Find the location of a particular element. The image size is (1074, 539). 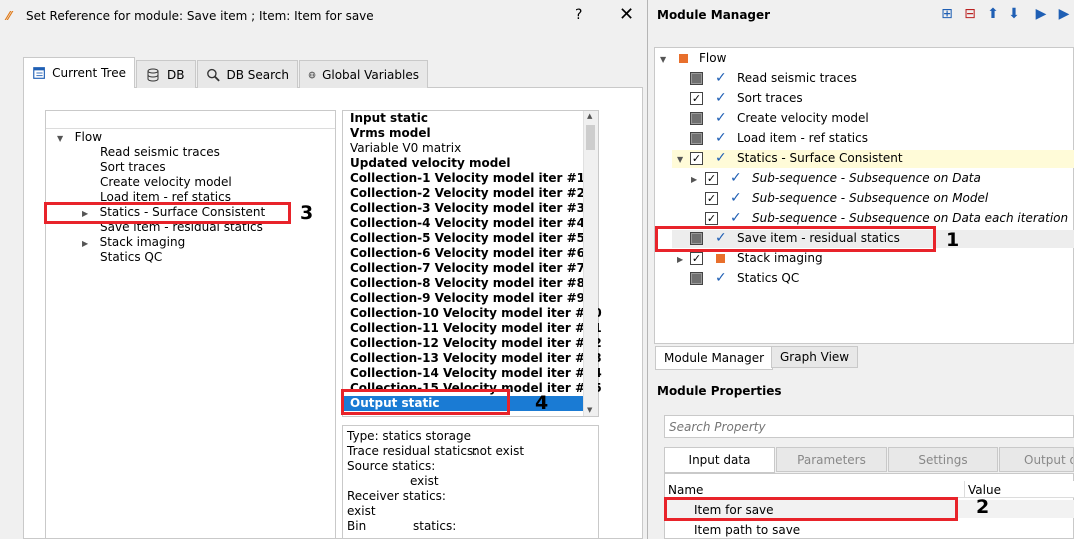

module-row-label: Stack imaging is located at coordinates (780, 258).